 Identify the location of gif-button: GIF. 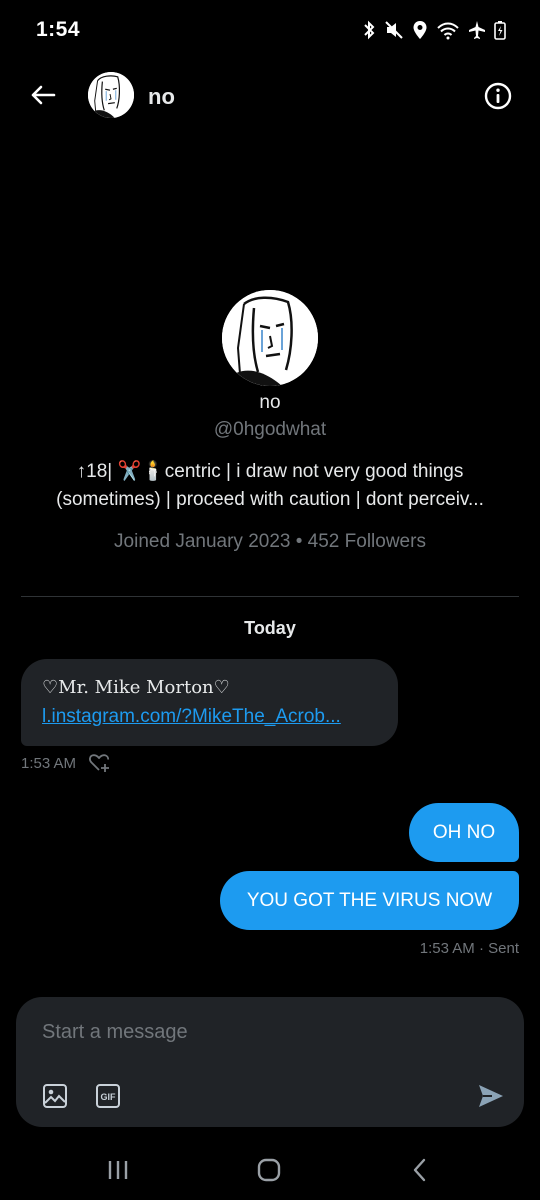
(108, 1096).